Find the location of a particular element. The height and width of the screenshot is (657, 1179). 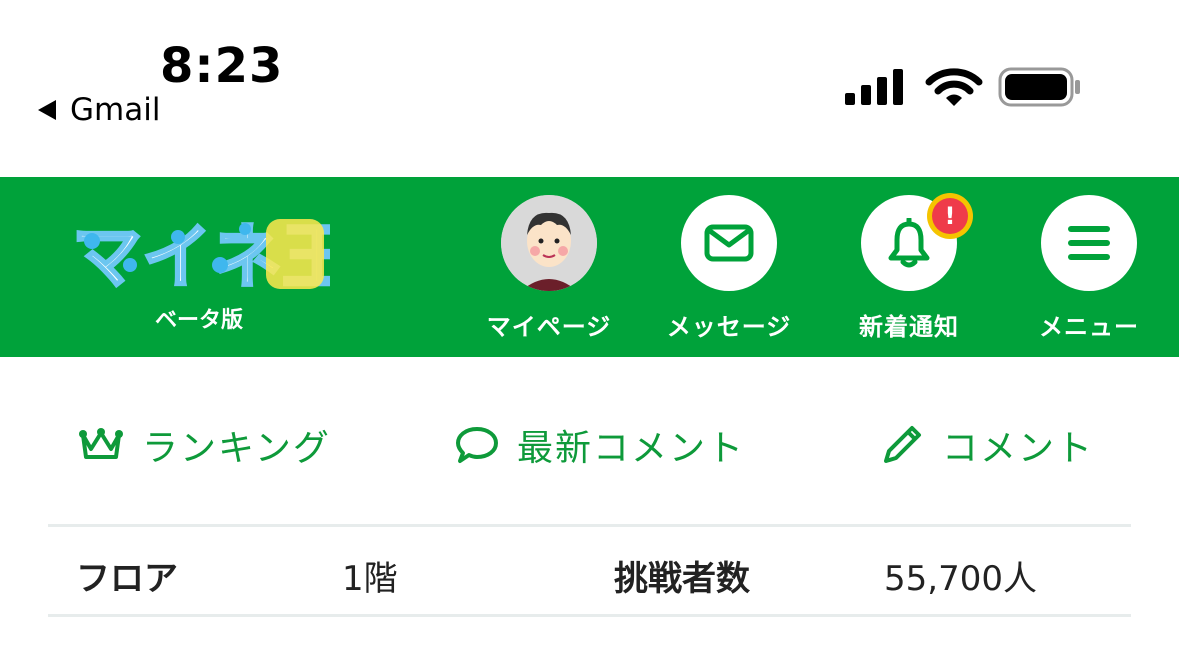

floor-label: フロア is located at coordinates (127, 579).